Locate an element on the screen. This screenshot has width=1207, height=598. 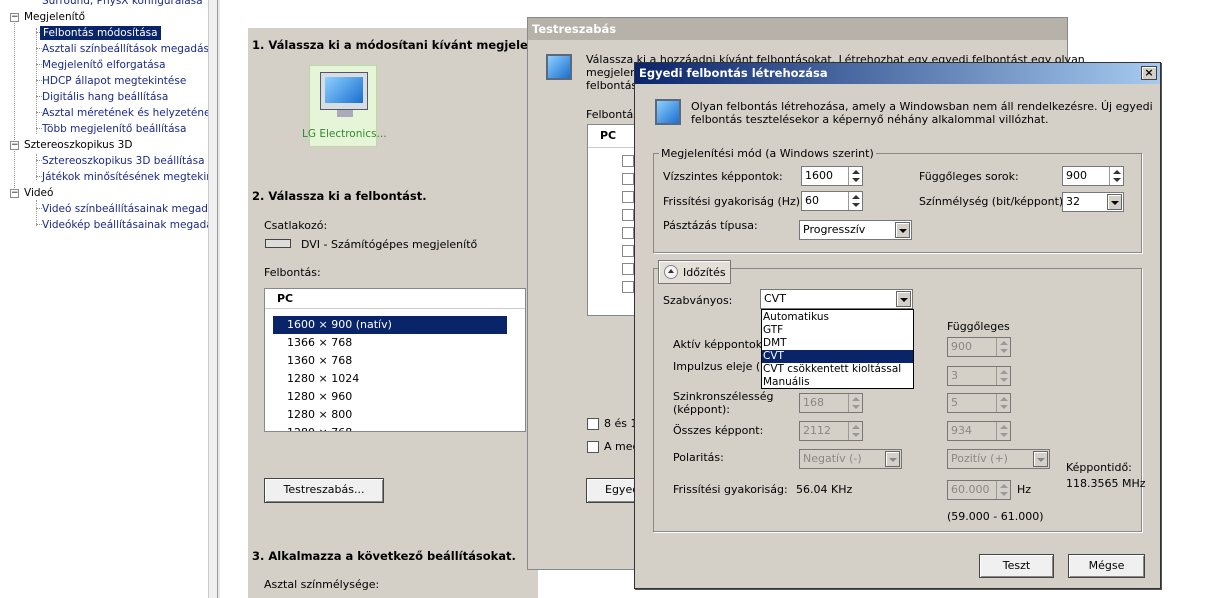
list-item: 1280 × 800 is located at coordinates (390, 415).